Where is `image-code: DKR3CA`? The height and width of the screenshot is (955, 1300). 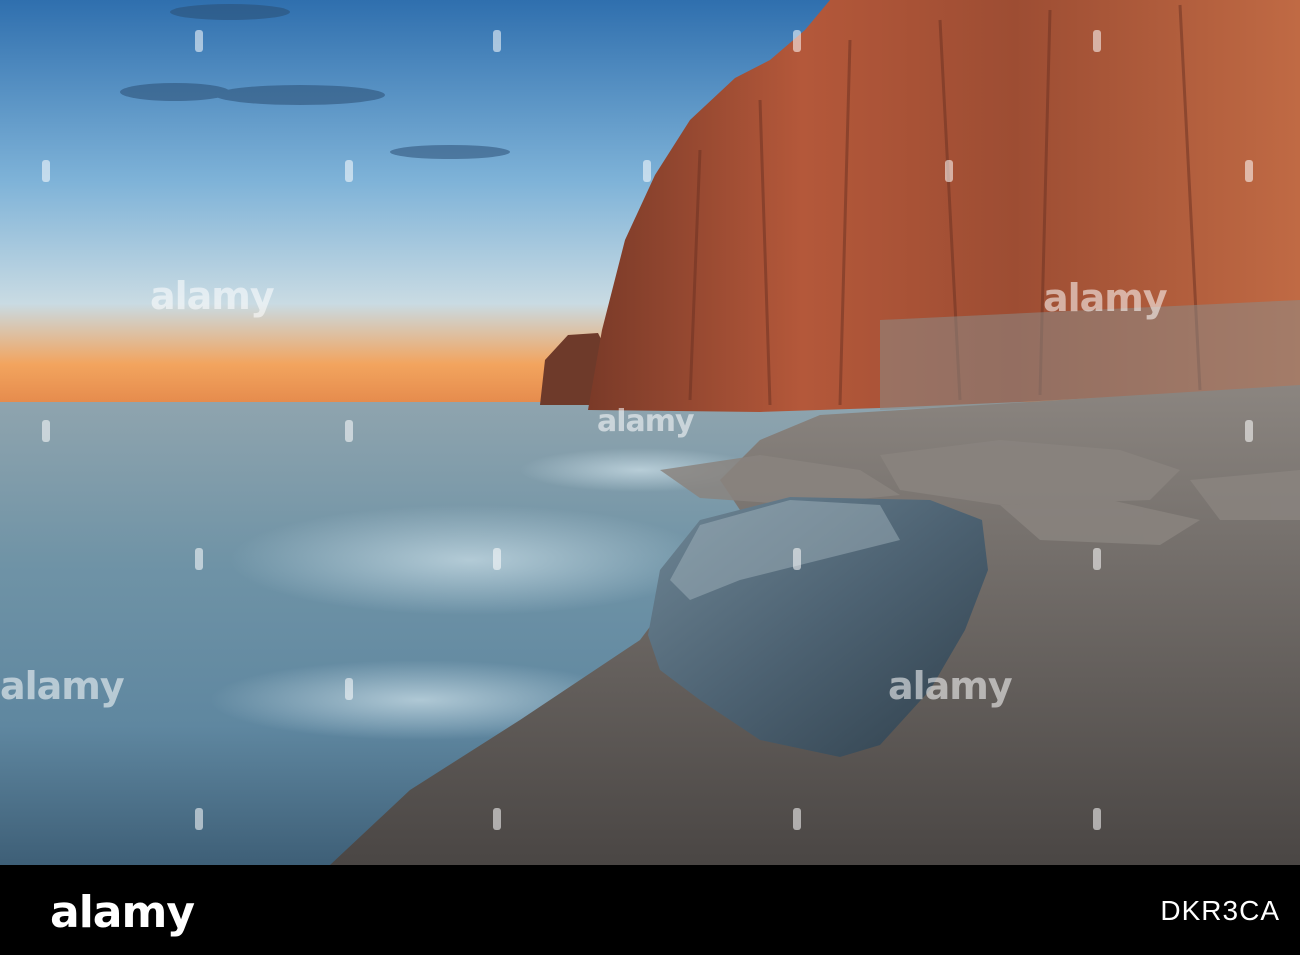
image-code: DKR3CA is located at coordinates (1220, 910).